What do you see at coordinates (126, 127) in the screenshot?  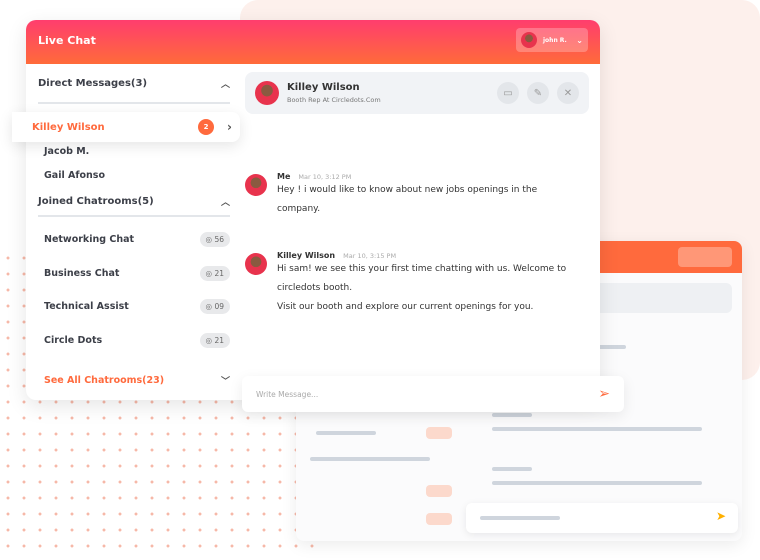 I see `dm-item-killey-wilson: Killey Wilson 2 ›` at bounding box center [126, 127].